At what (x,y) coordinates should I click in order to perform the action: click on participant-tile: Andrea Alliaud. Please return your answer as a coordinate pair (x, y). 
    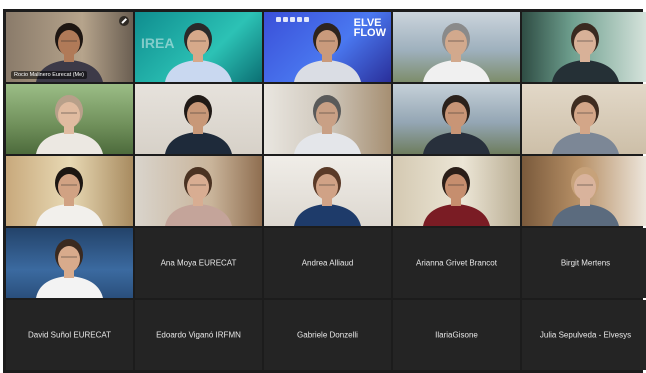
    Looking at the image, I should click on (327, 263).